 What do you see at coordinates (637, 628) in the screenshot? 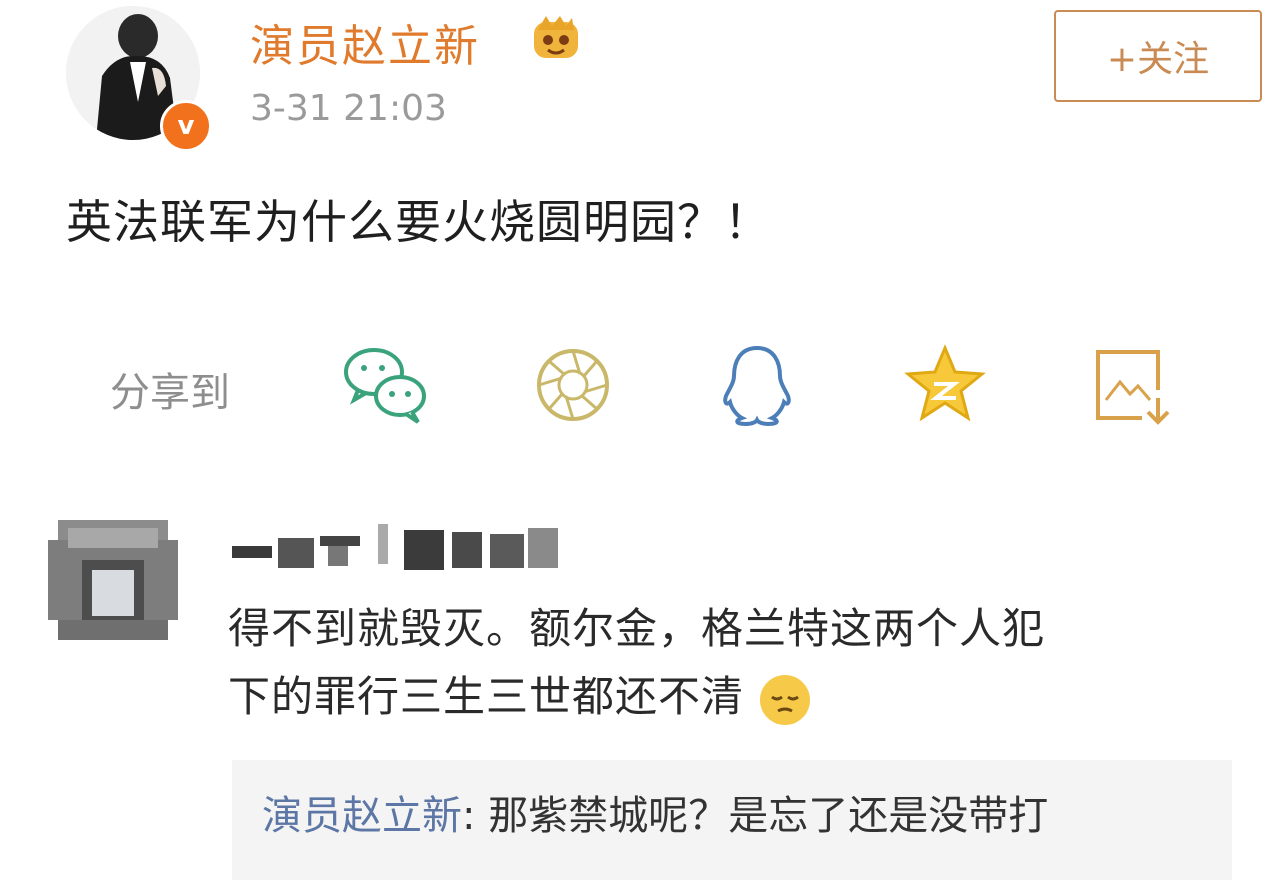
I see `comment-line-1: 得不到就毁灭。额尔金，格兰特这两个人犯` at bounding box center [637, 628].